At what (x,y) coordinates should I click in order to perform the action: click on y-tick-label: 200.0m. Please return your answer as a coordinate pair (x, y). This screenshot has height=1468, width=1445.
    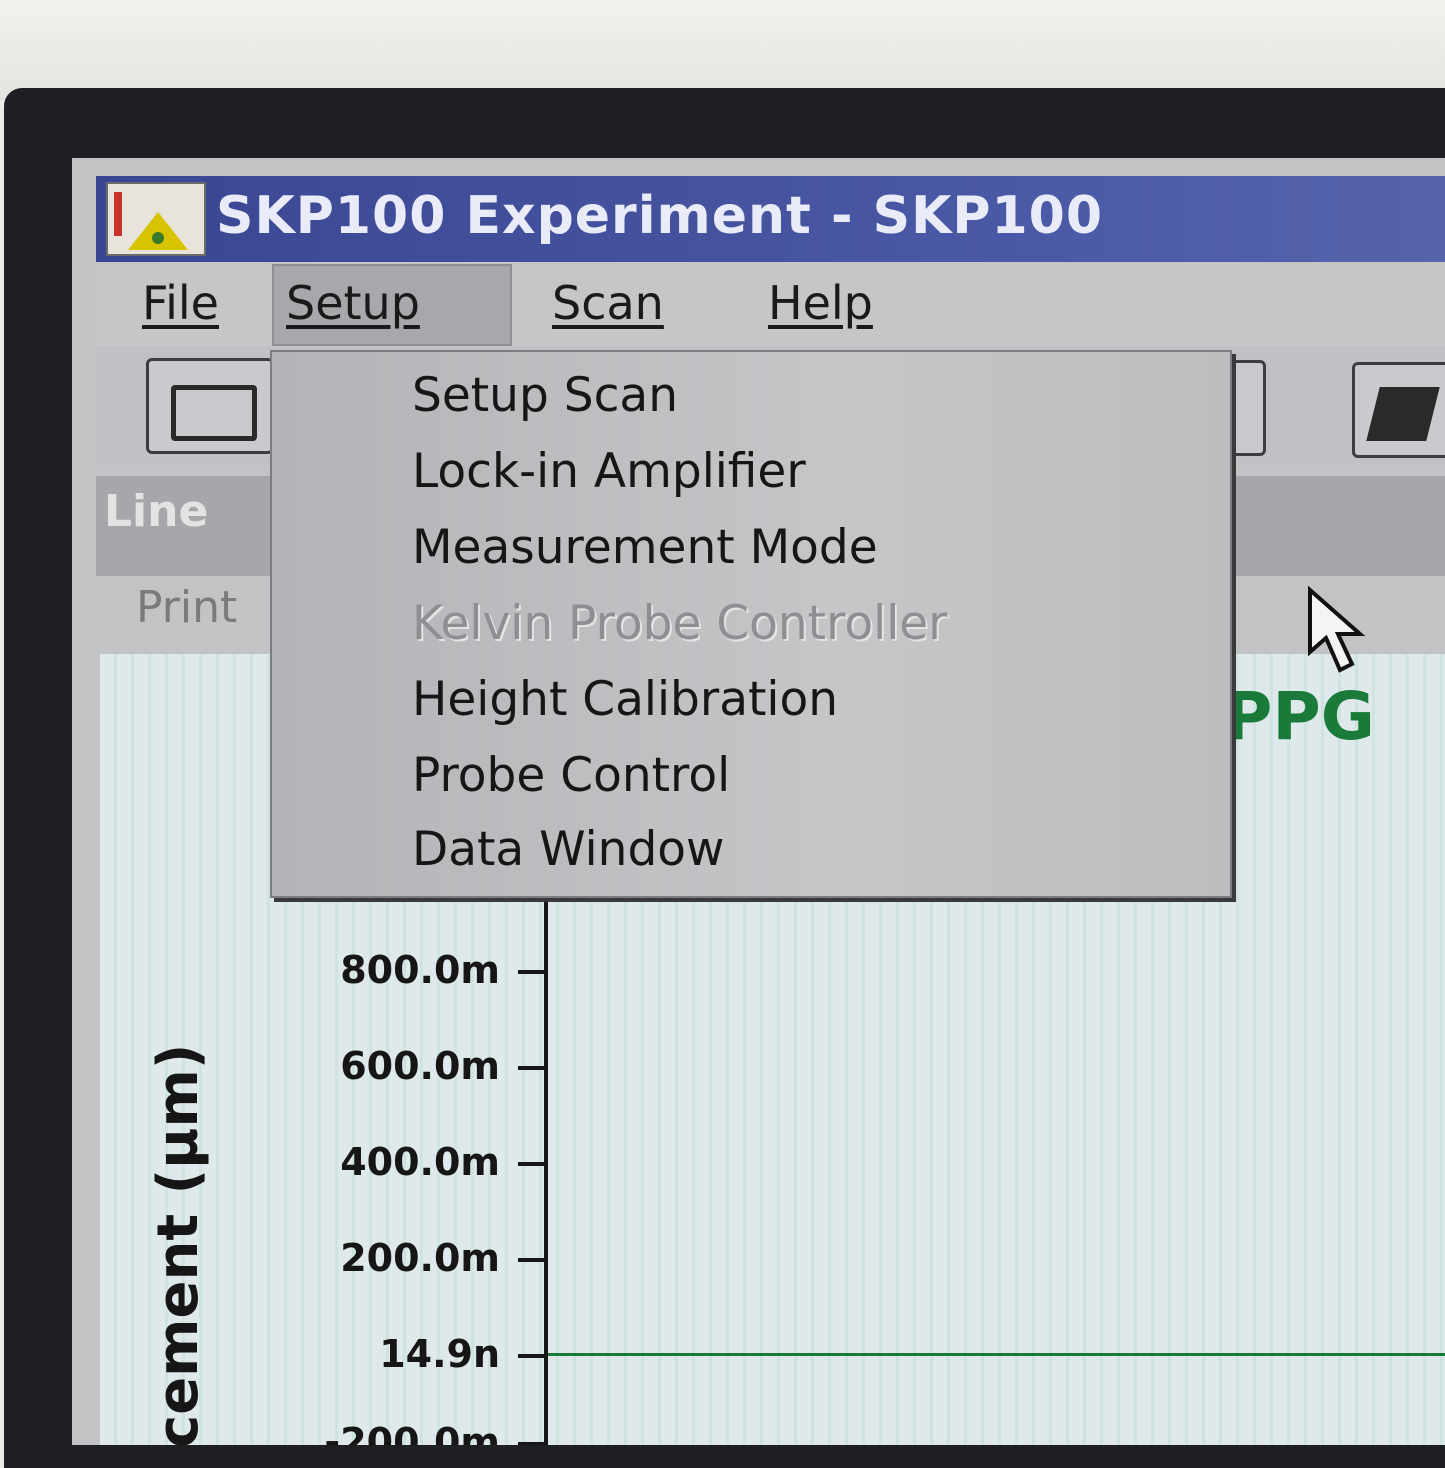
    Looking at the image, I should click on (420, 1258).